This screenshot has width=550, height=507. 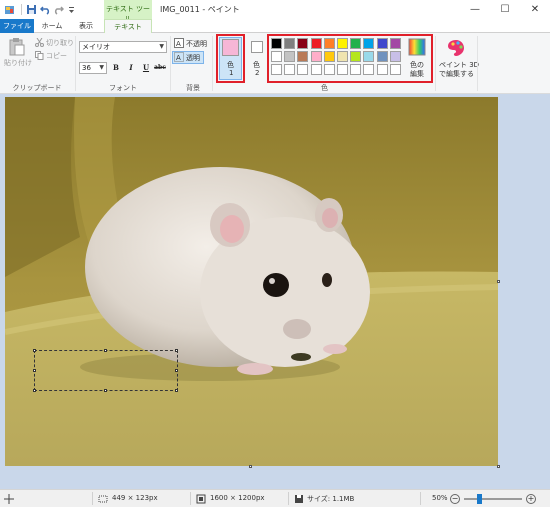 What do you see at coordinates (146, 67) in the screenshot?
I see `underline-button: U` at bounding box center [146, 67].